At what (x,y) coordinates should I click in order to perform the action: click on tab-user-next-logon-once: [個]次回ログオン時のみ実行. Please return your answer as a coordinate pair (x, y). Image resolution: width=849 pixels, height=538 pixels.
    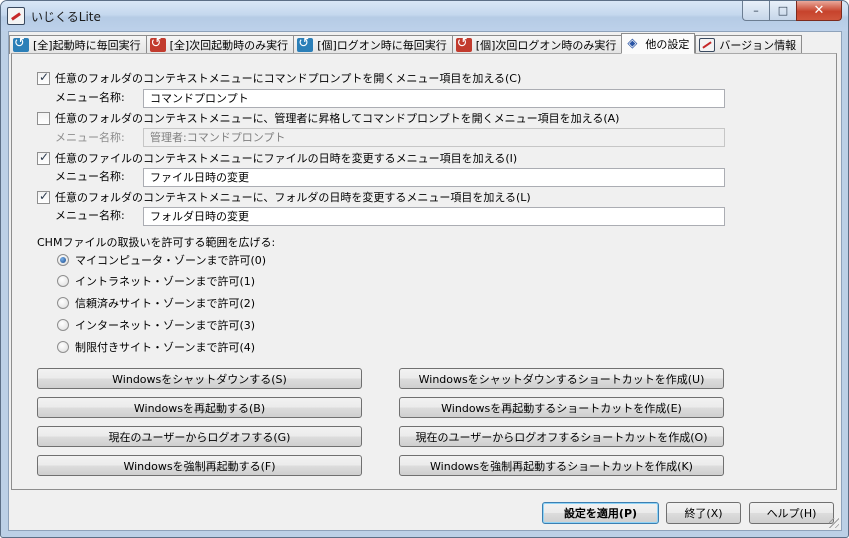
    Looking at the image, I should click on (536, 44).